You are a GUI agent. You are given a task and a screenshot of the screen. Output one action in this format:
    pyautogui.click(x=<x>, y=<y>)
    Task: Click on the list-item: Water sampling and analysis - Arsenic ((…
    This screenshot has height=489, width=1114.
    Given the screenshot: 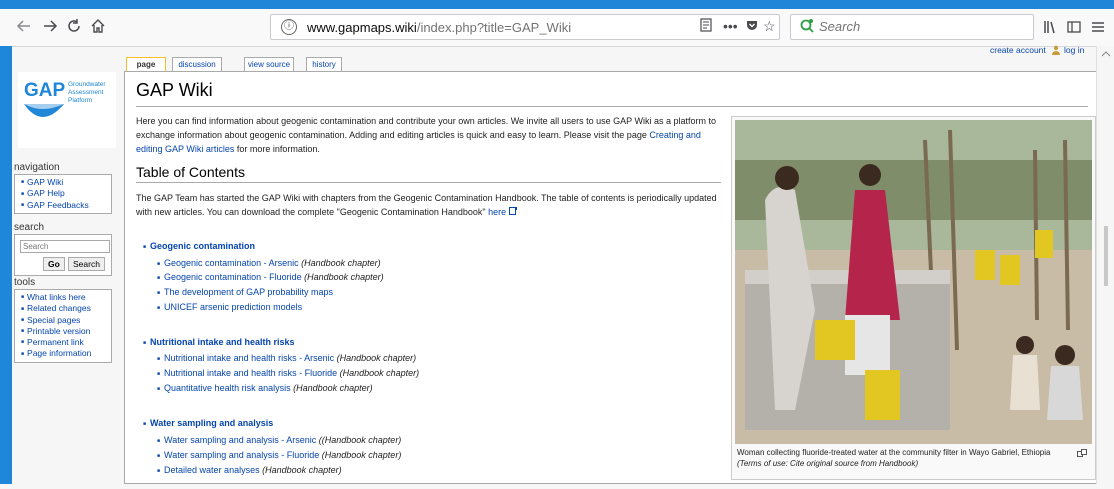 What is the action you would take?
    pyautogui.click(x=279, y=440)
    